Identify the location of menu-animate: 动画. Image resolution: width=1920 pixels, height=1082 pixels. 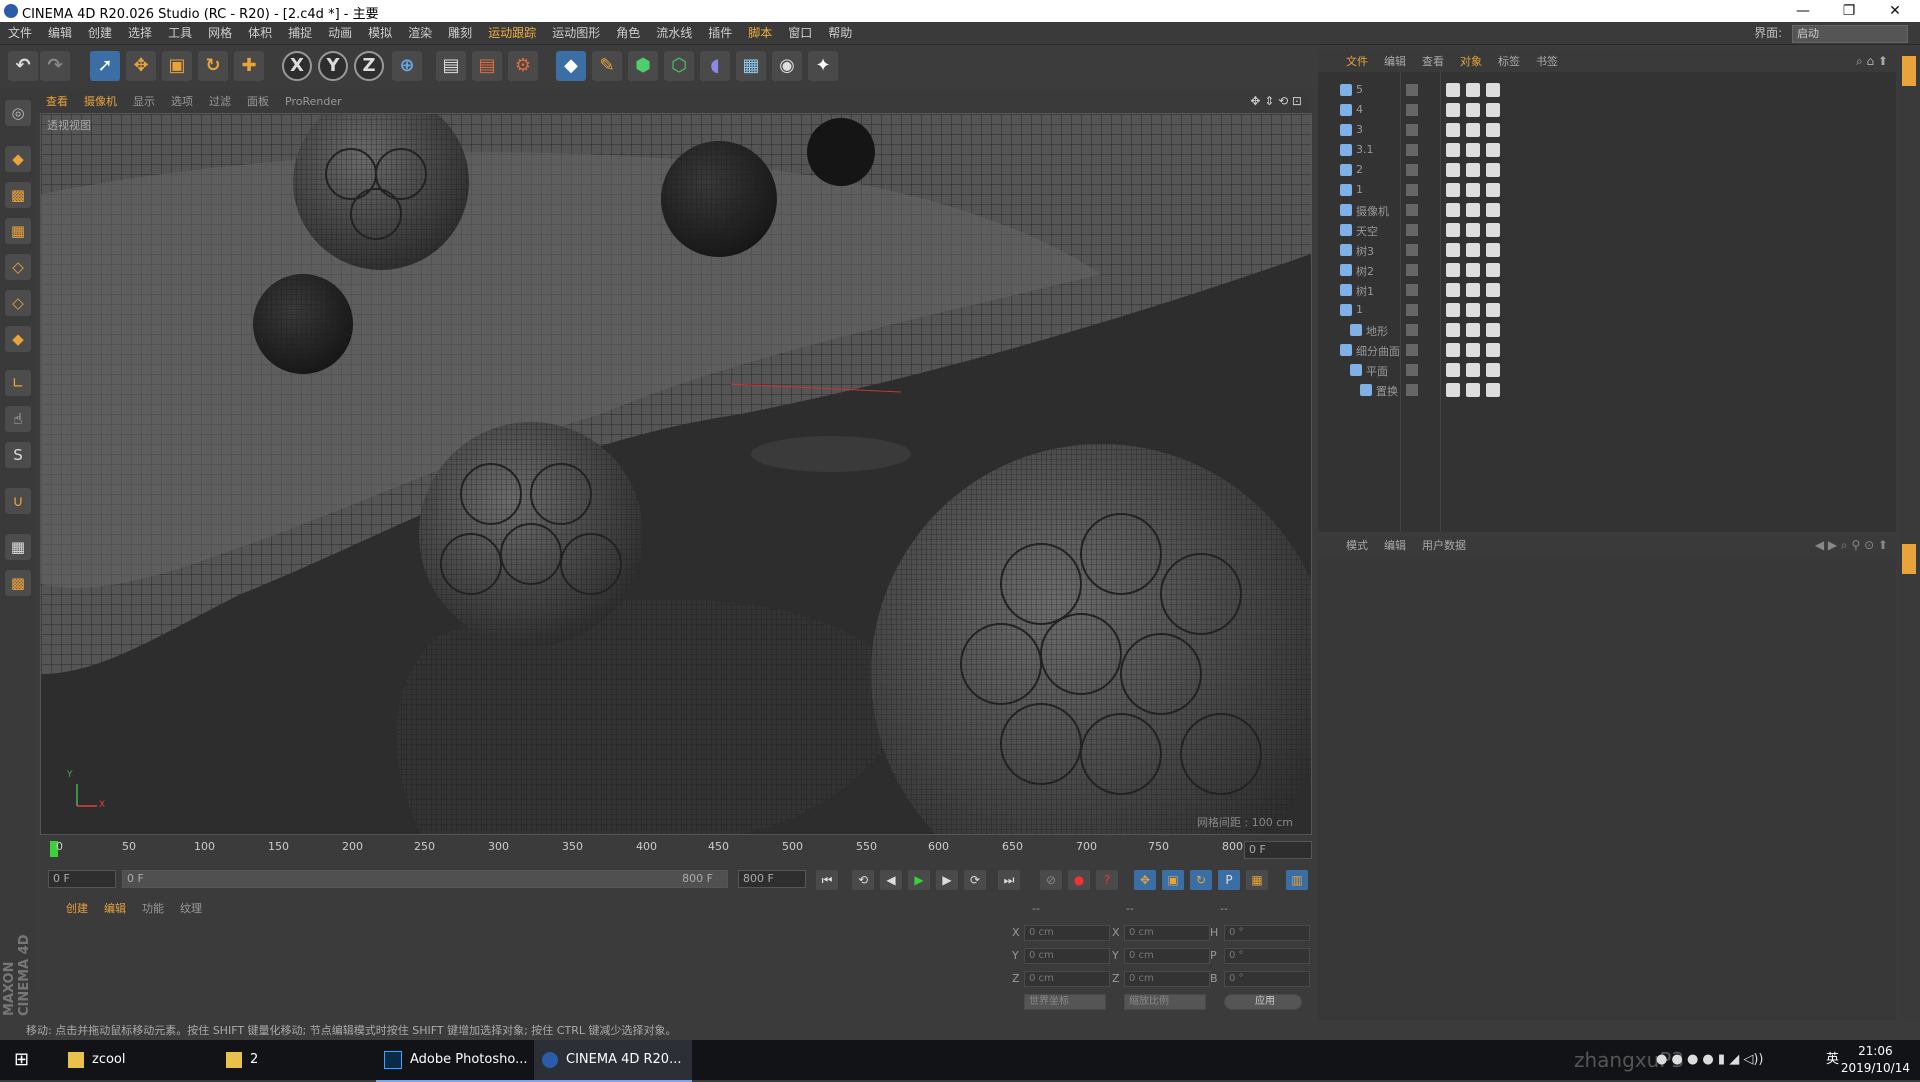
(340, 33).